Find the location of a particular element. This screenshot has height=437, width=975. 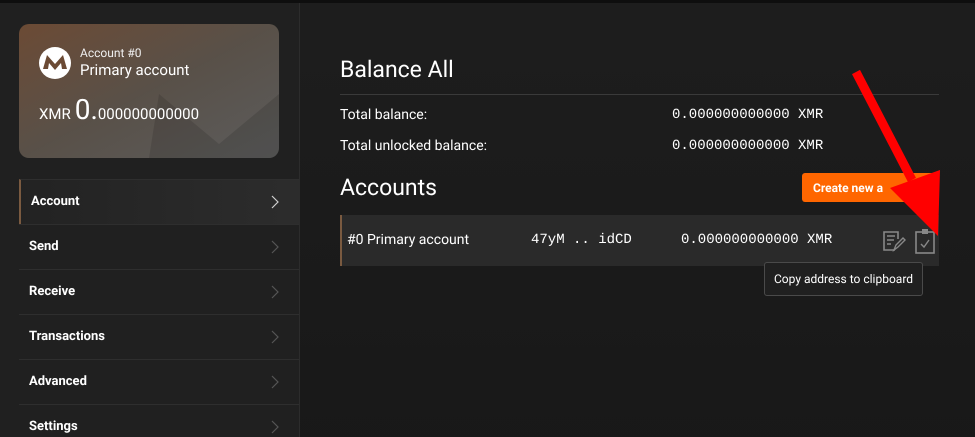

balance-fraction: 000000000000 is located at coordinates (149, 114).